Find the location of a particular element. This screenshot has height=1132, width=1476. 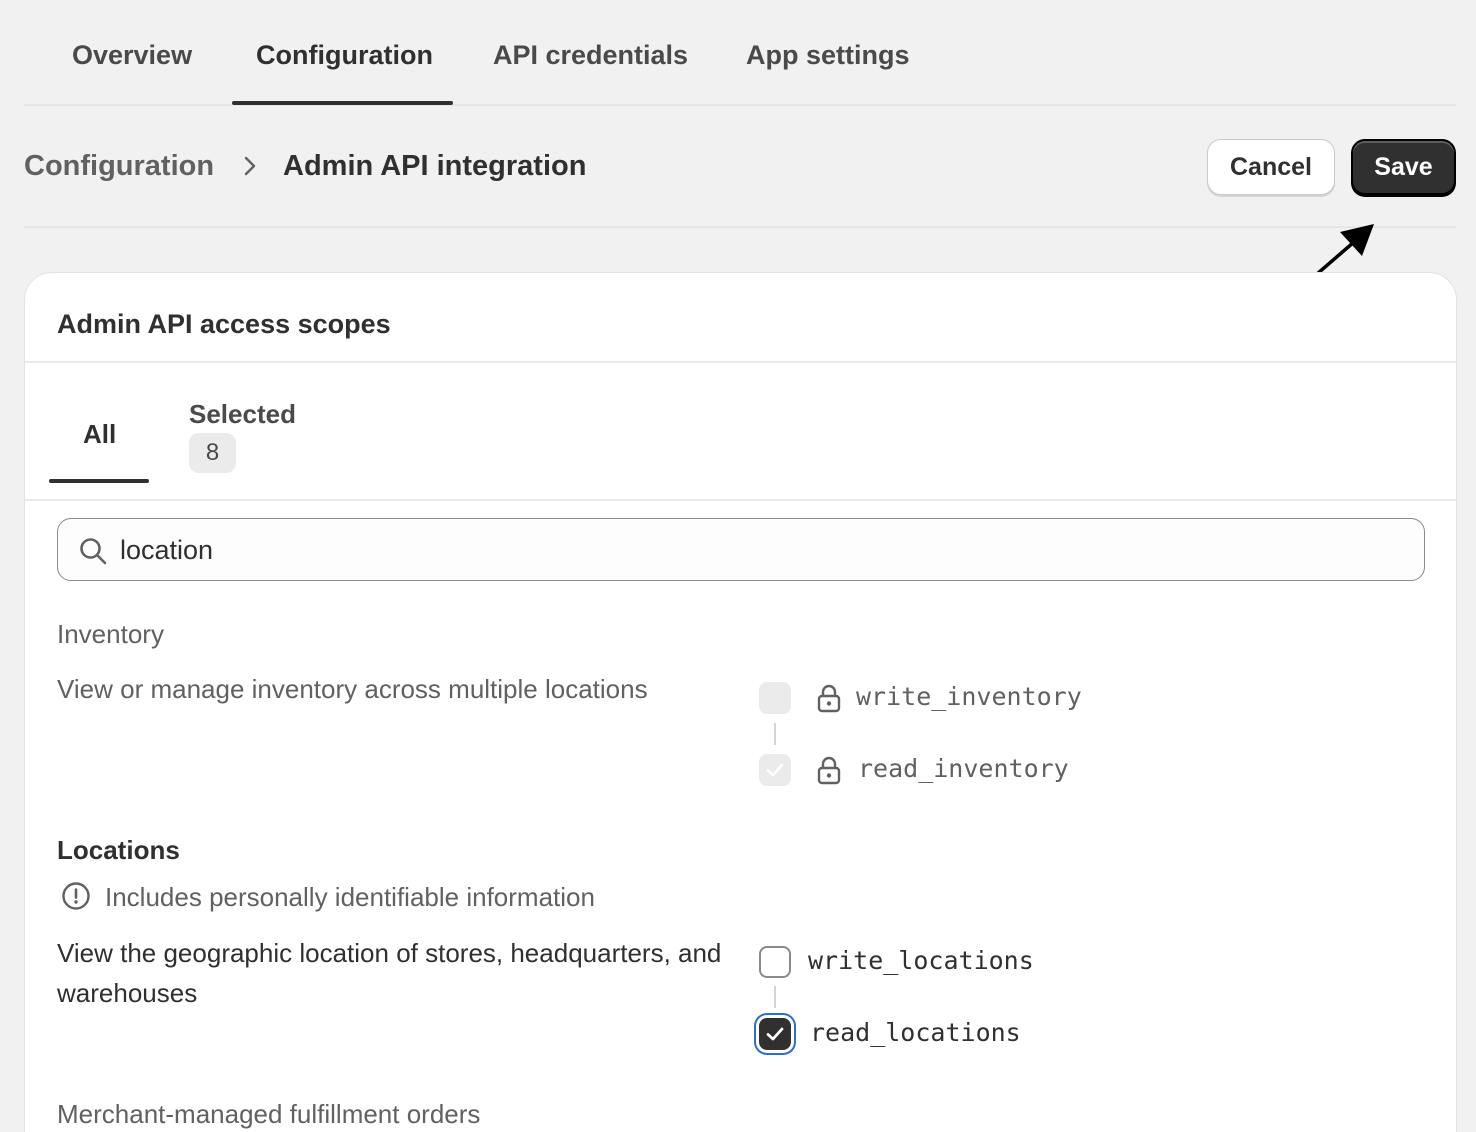

card-divider is located at coordinates (740, 362).